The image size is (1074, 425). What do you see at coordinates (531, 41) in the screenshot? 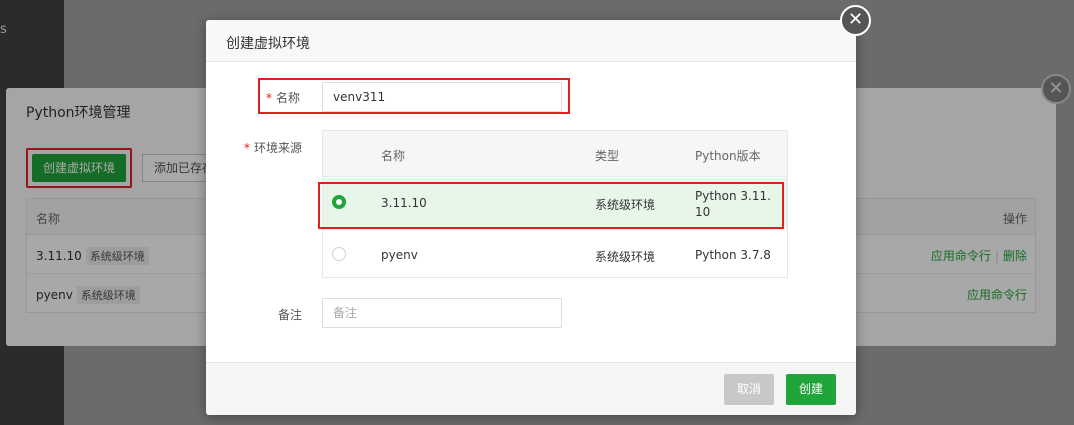
I see `dialog-header: 创建虚拟环境` at bounding box center [531, 41].